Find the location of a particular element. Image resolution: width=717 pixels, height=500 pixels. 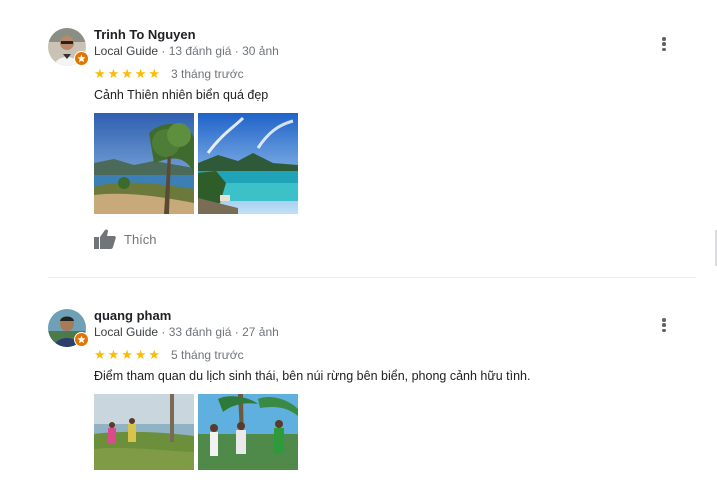

like-button: Thích is located at coordinates (125, 239).